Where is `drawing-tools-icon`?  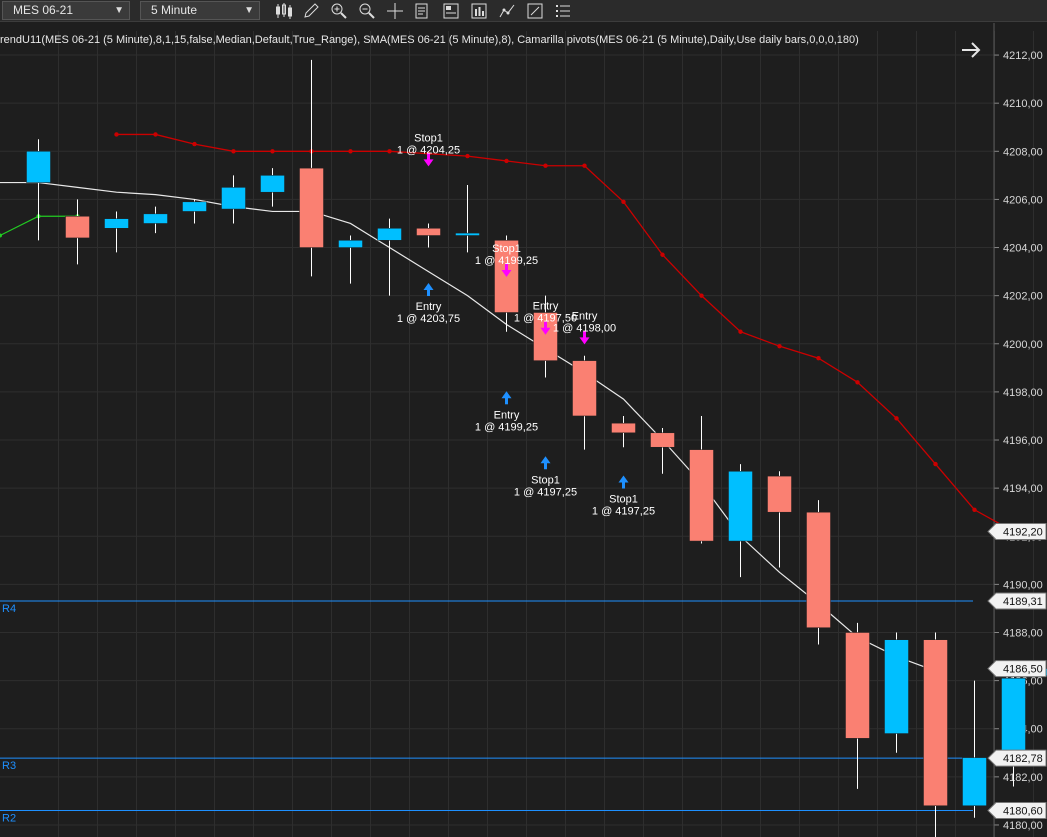 drawing-tools-icon is located at coordinates (535, 11).